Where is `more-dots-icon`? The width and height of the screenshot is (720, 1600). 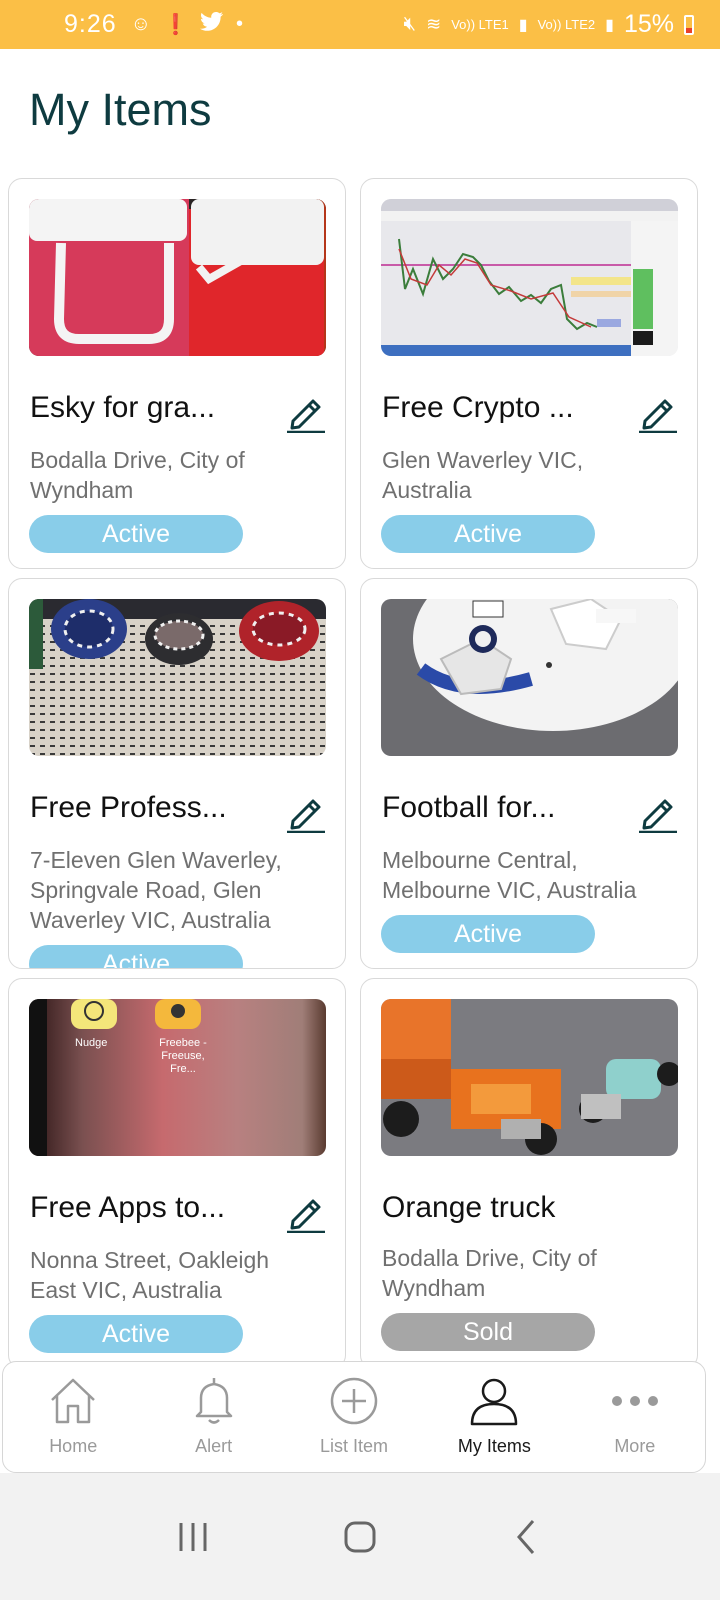
more-dots-icon is located at coordinates (634, 1401).